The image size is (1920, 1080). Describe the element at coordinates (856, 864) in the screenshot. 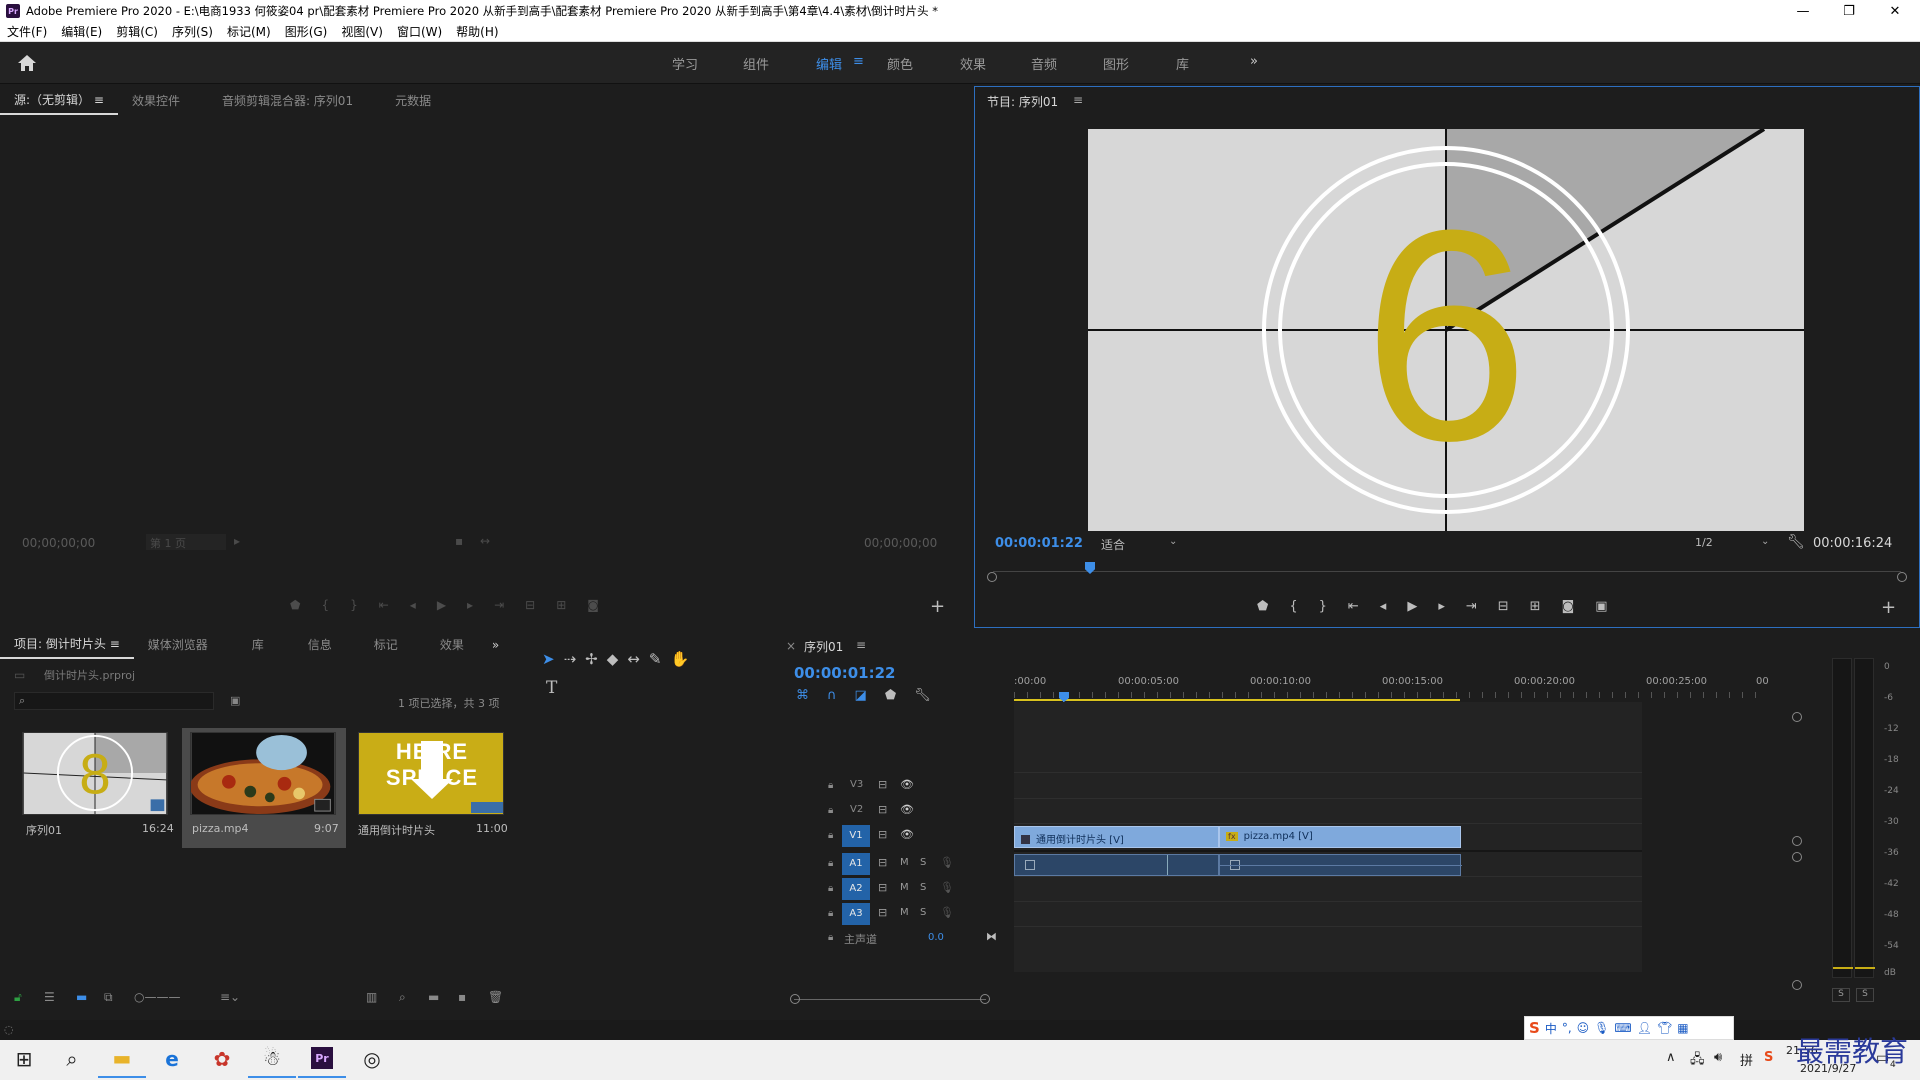

I see `track-target-a1: A1` at that location.